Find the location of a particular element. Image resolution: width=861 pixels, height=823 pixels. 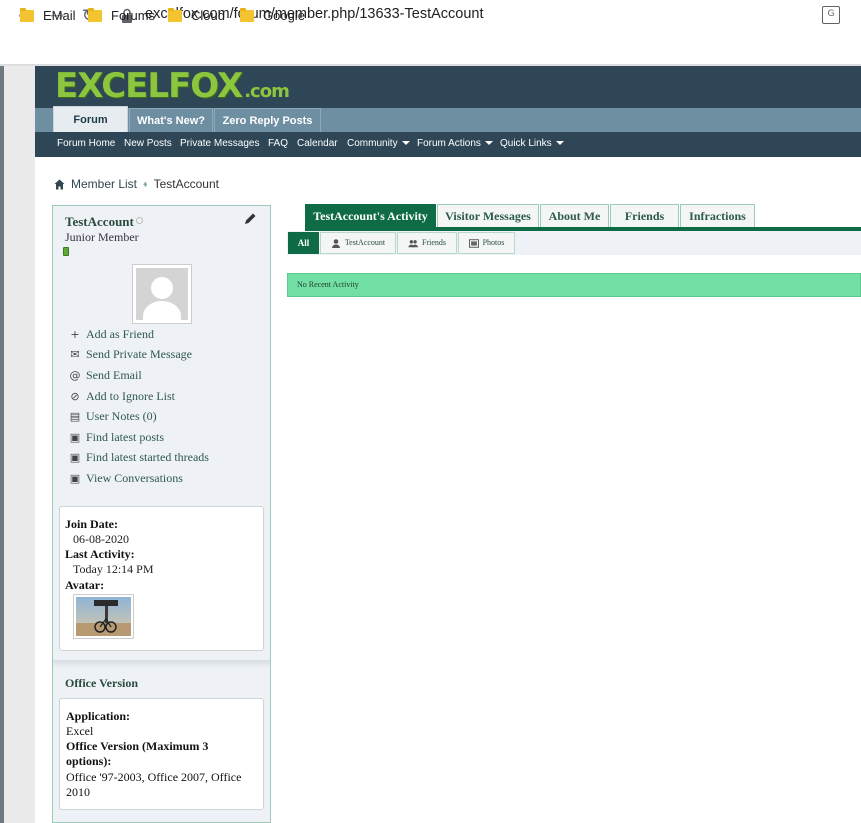

bookmarks-bar is located at coordinates (430, 48).